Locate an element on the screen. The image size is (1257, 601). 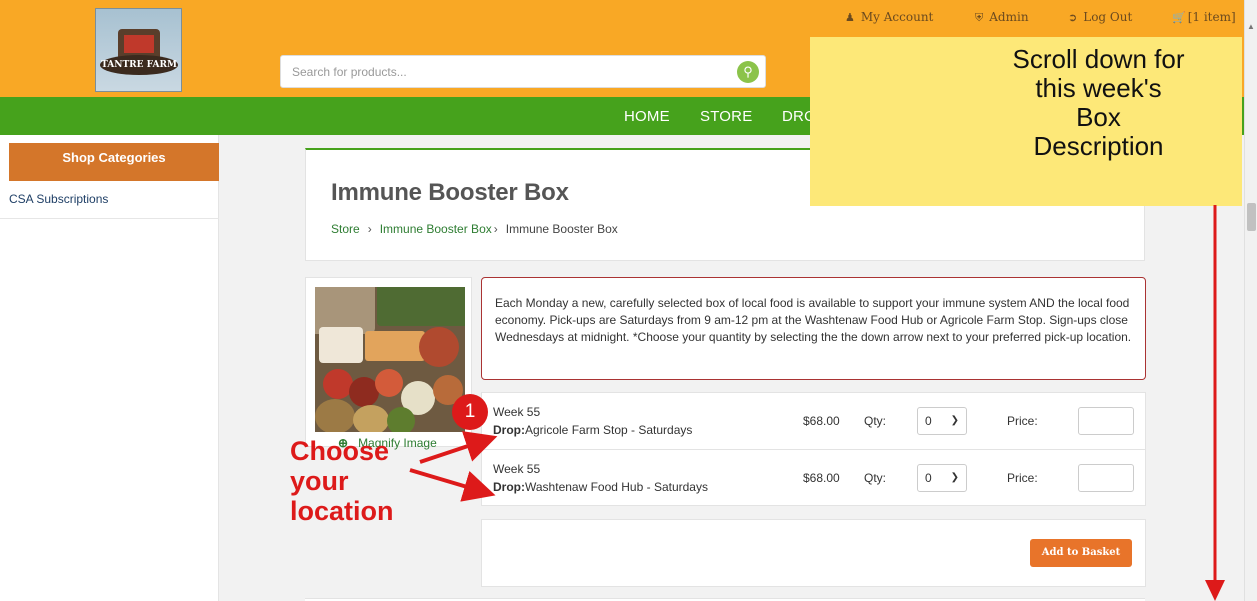
callout-line: Choose is located at coordinates (340, 451).